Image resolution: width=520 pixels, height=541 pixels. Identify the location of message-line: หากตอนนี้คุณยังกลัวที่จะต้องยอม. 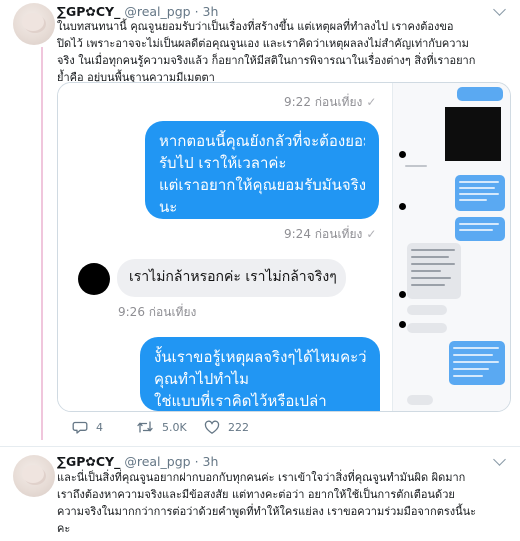
(262, 141).